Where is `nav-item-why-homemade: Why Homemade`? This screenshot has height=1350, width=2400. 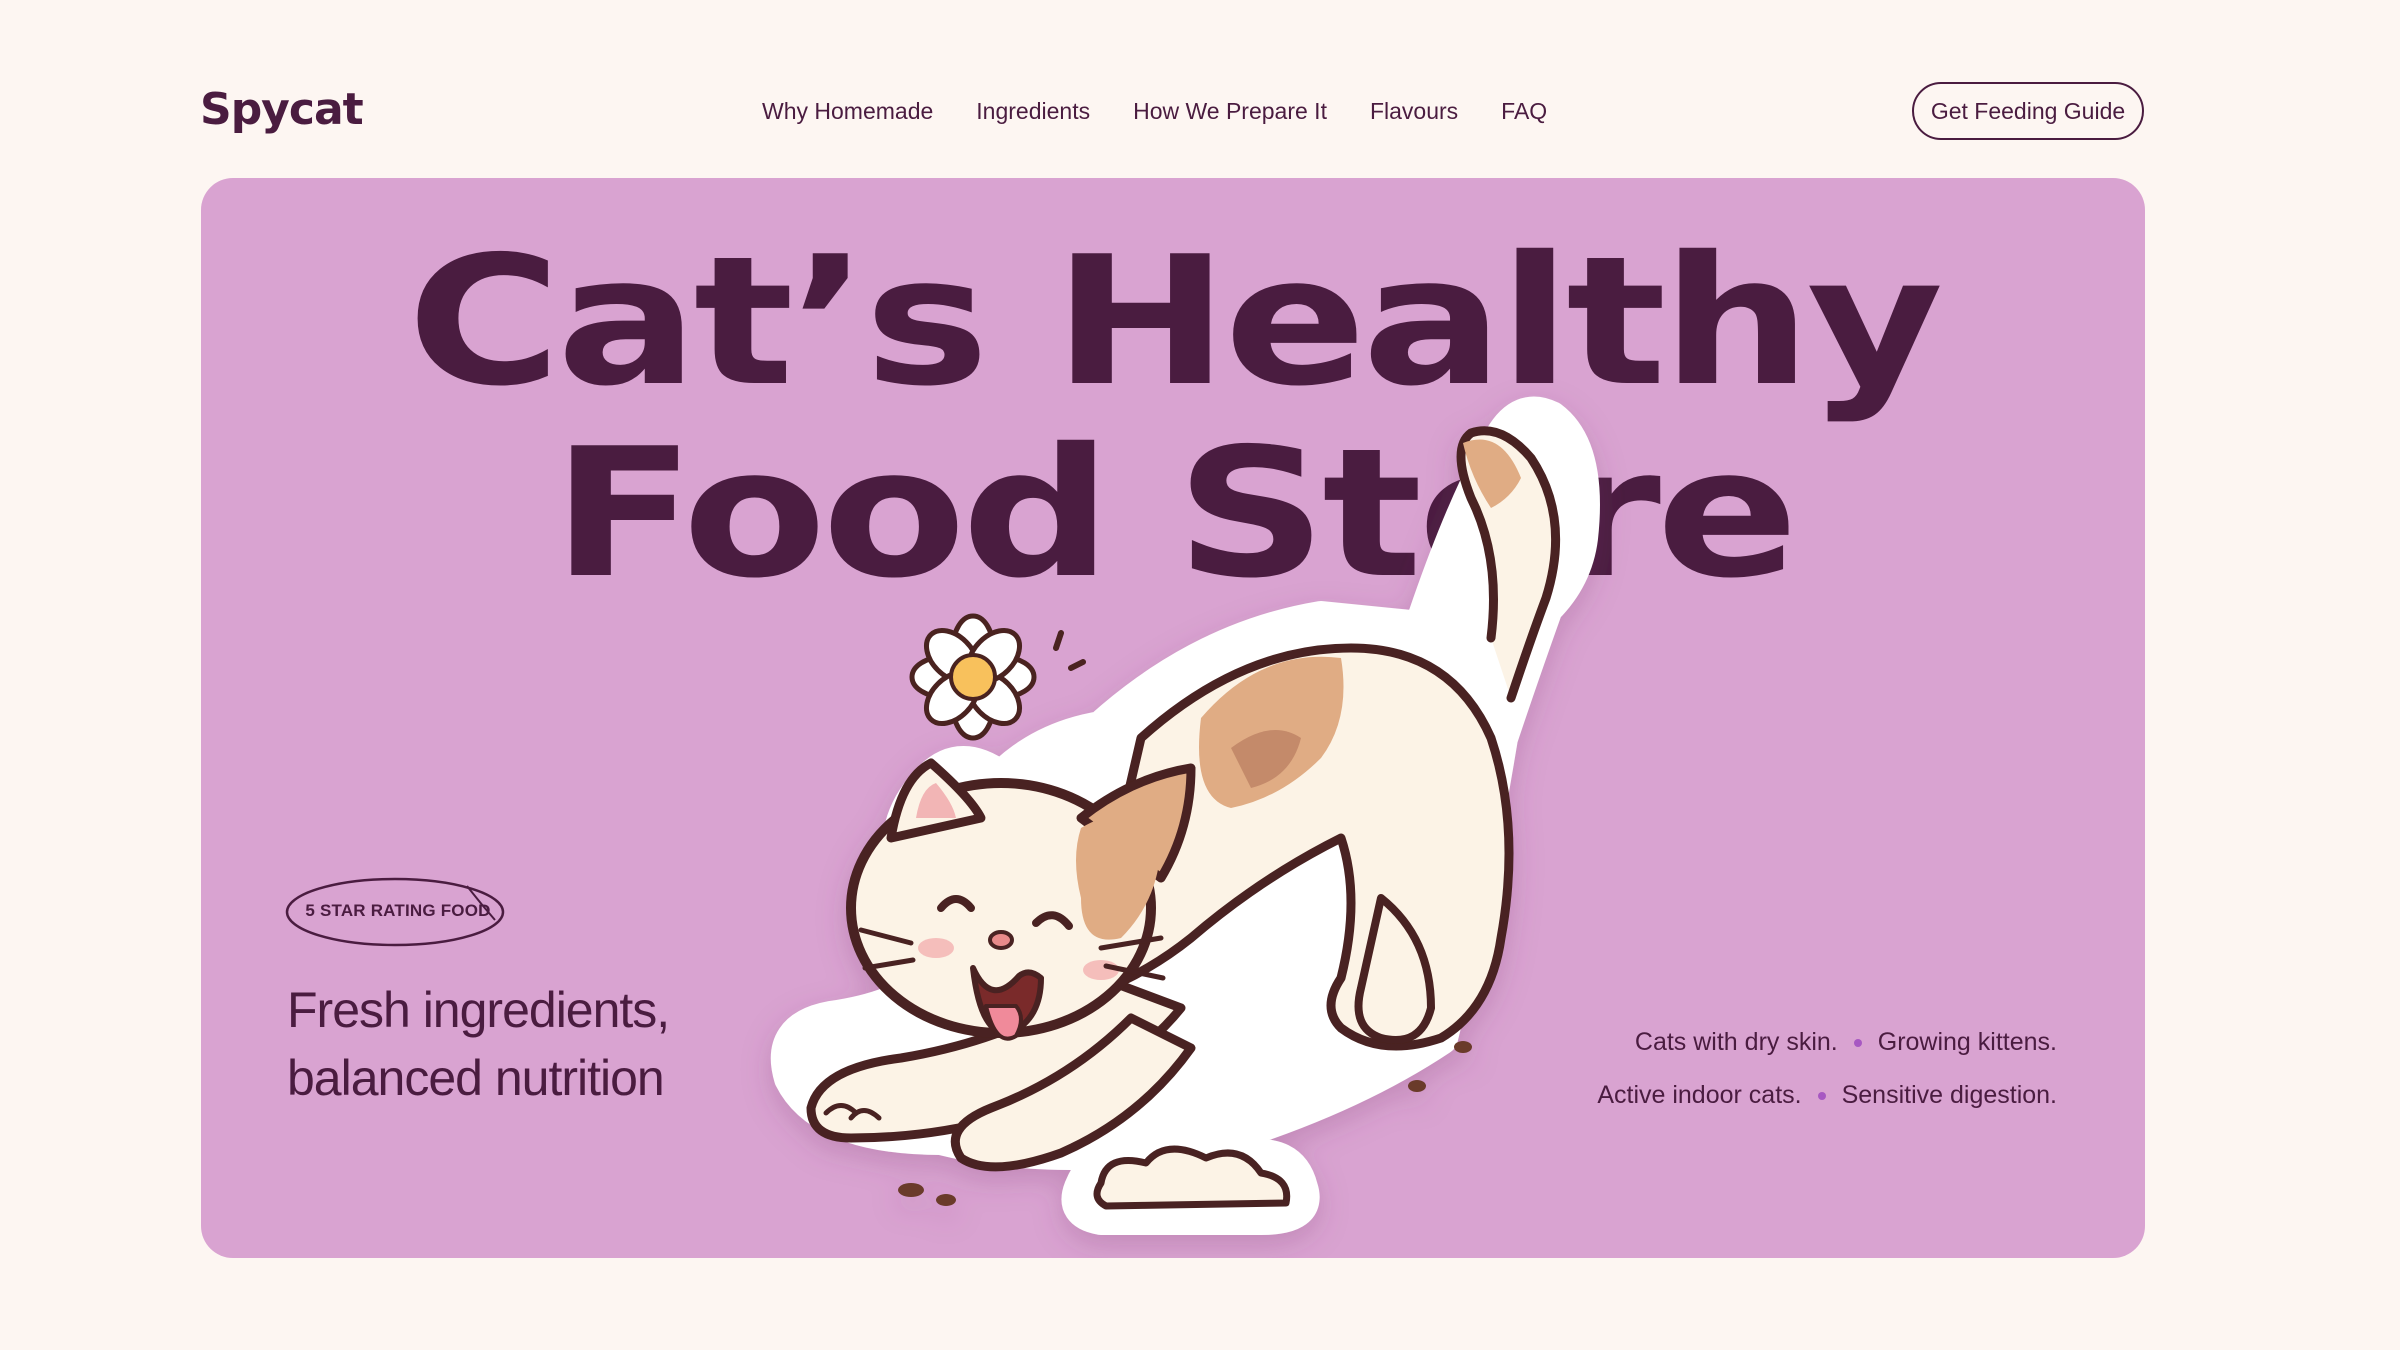
nav-item-why-homemade: Why Homemade is located at coordinates (847, 111).